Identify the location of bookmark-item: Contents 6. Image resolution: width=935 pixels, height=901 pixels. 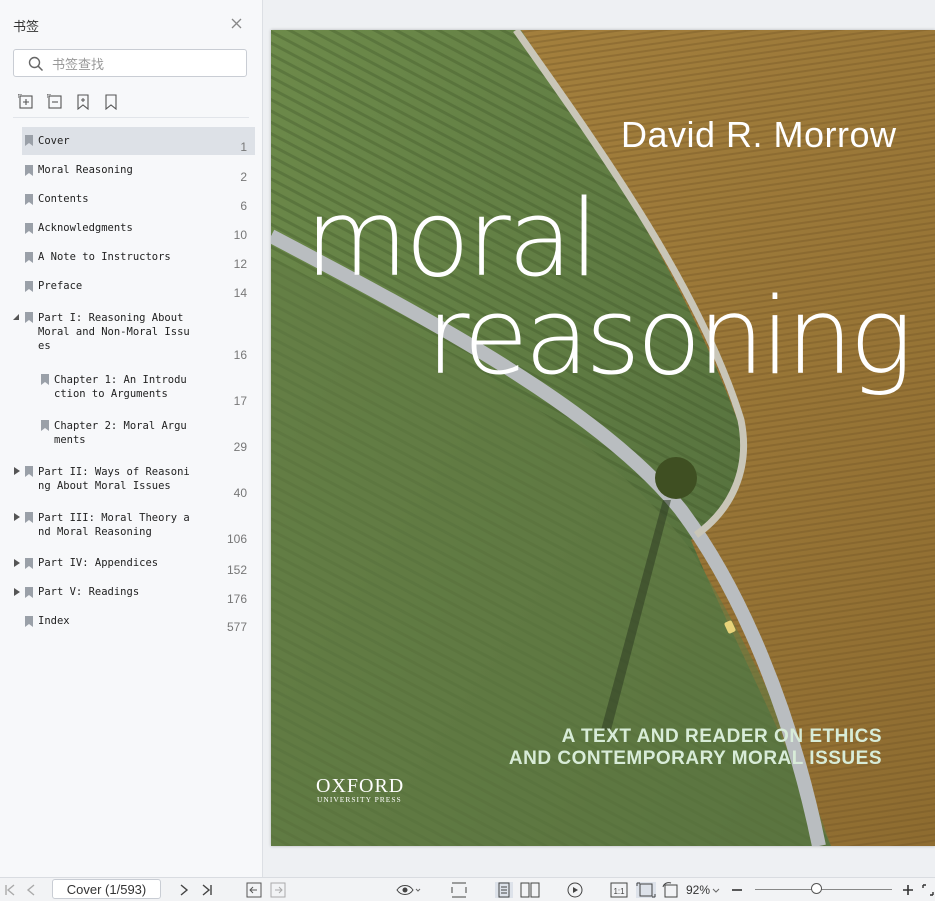
(131, 199).